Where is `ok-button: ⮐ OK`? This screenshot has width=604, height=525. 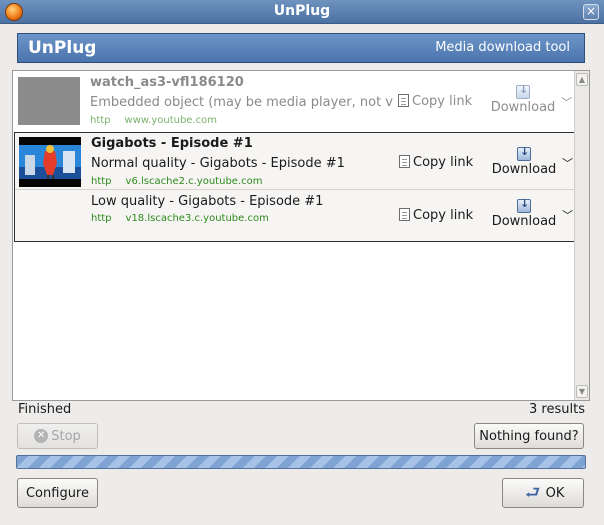 ok-button: ⮐ OK is located at coordinates (543, 493).